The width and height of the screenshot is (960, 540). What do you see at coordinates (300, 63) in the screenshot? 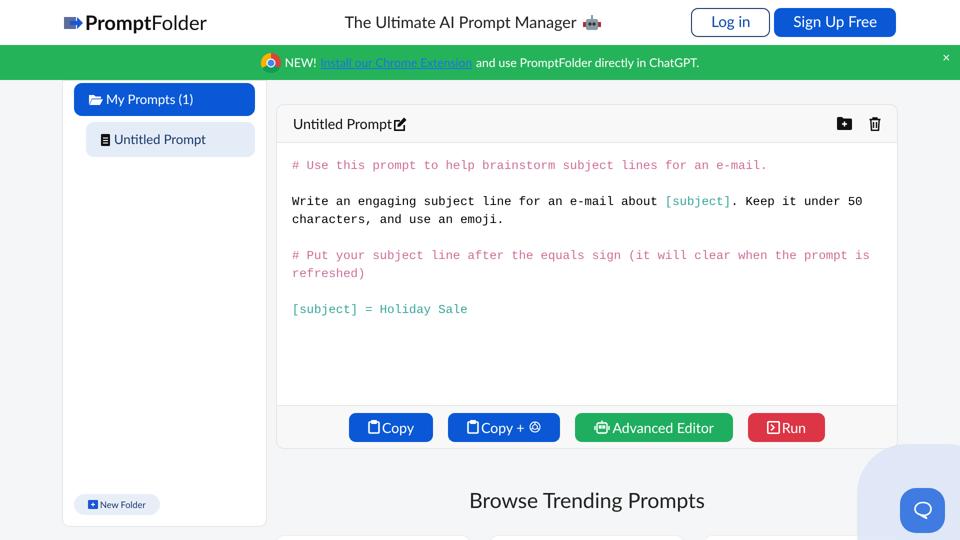
I see `new-label: NEW!` at bounding box center [300, 63].